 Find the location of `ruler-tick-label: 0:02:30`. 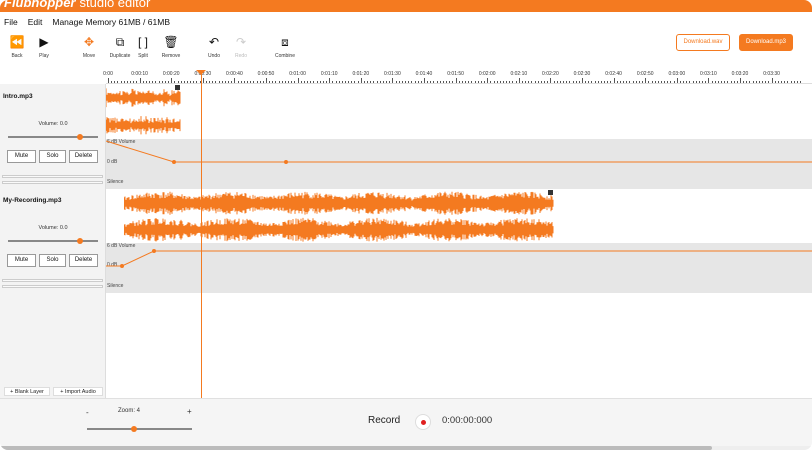

ruler-tick-label: 0:02:30 is located at coordinates (582, 74).